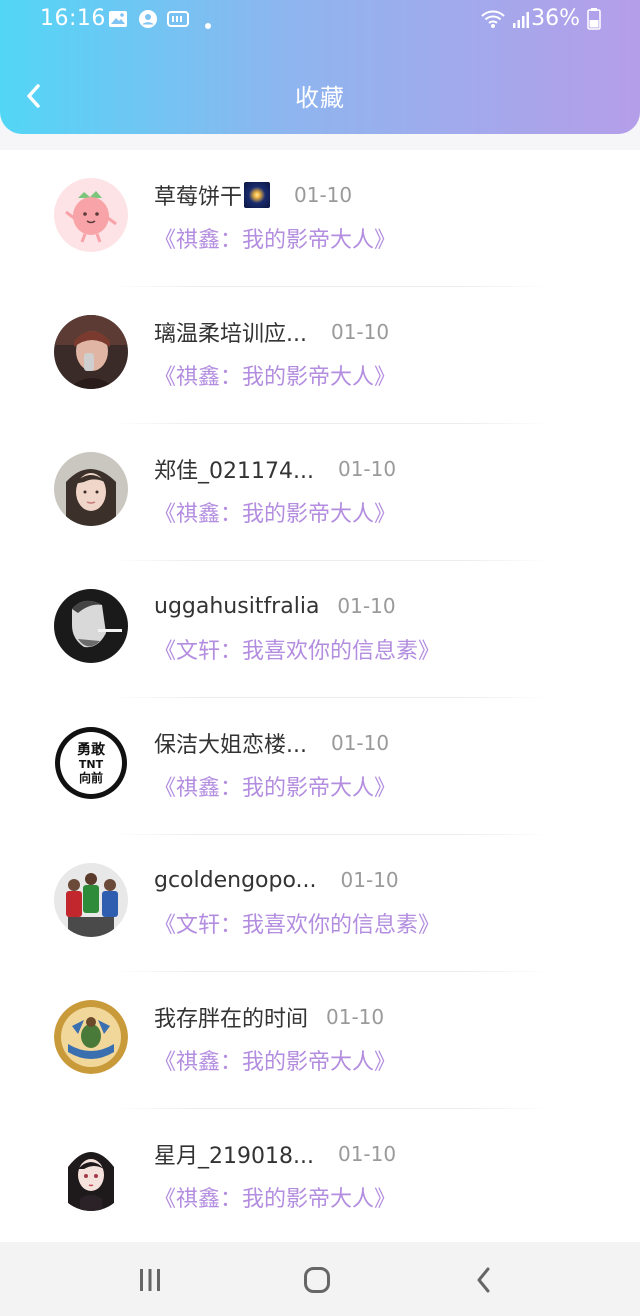 The height and width of the screenshot is (1316, 640). I want to click on home-button, so click(317, 1280).